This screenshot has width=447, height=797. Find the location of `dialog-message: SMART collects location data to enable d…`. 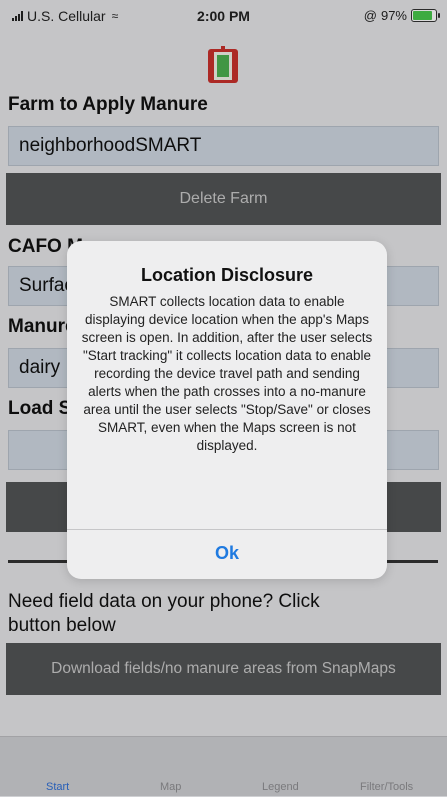

dialog-message: SMART collects location data to enable d… is located at coordinates (227, 373).